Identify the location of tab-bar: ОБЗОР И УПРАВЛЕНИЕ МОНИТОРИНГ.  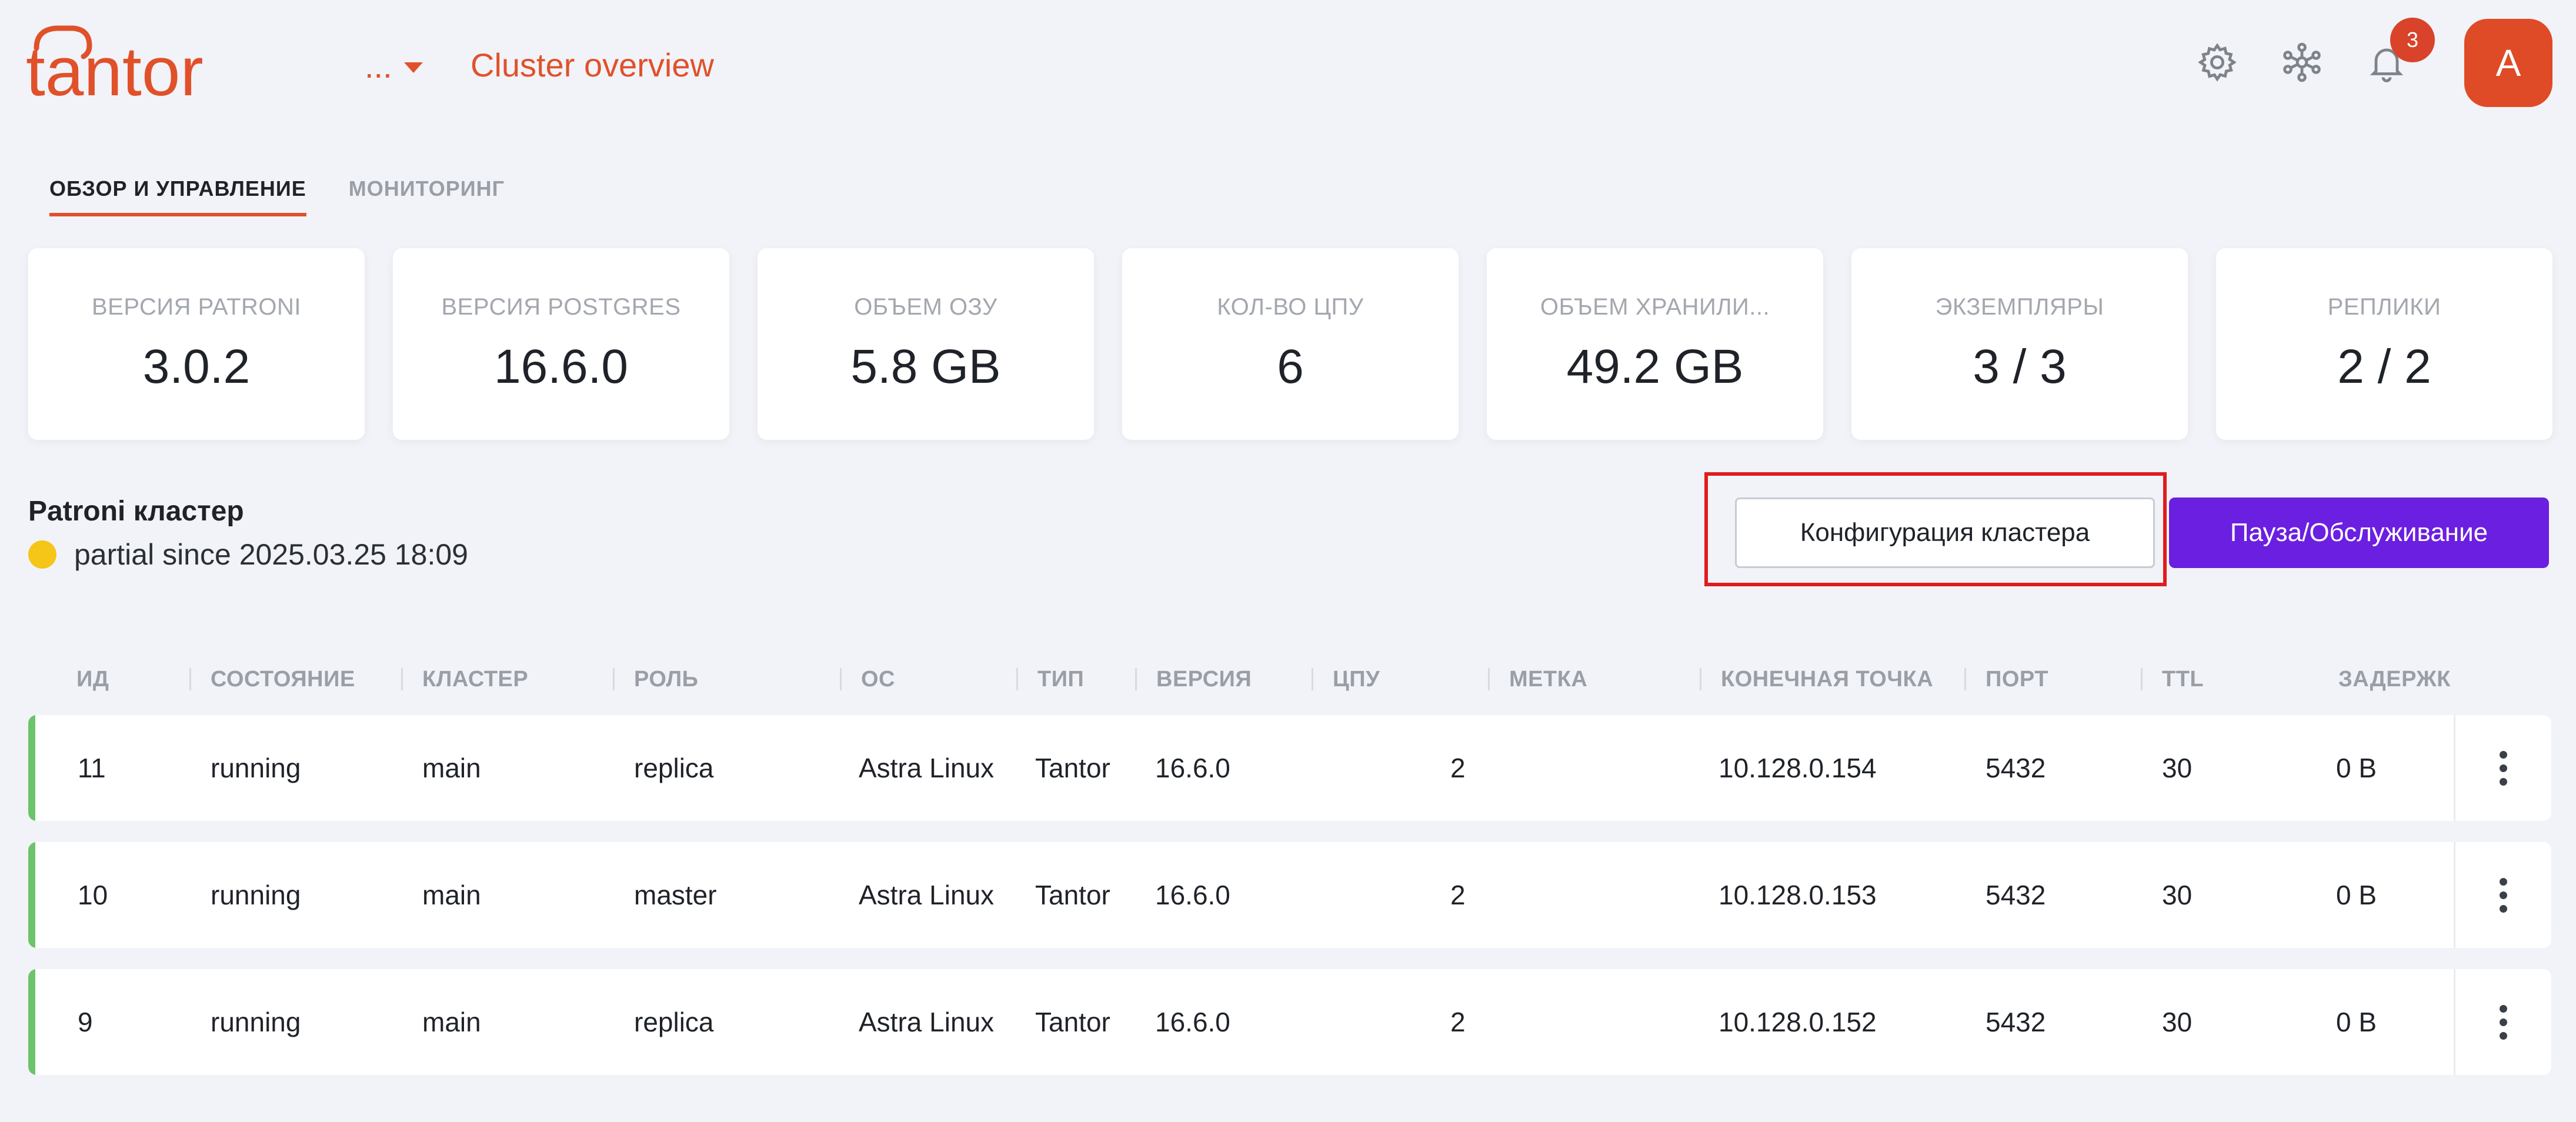
(277, 196).